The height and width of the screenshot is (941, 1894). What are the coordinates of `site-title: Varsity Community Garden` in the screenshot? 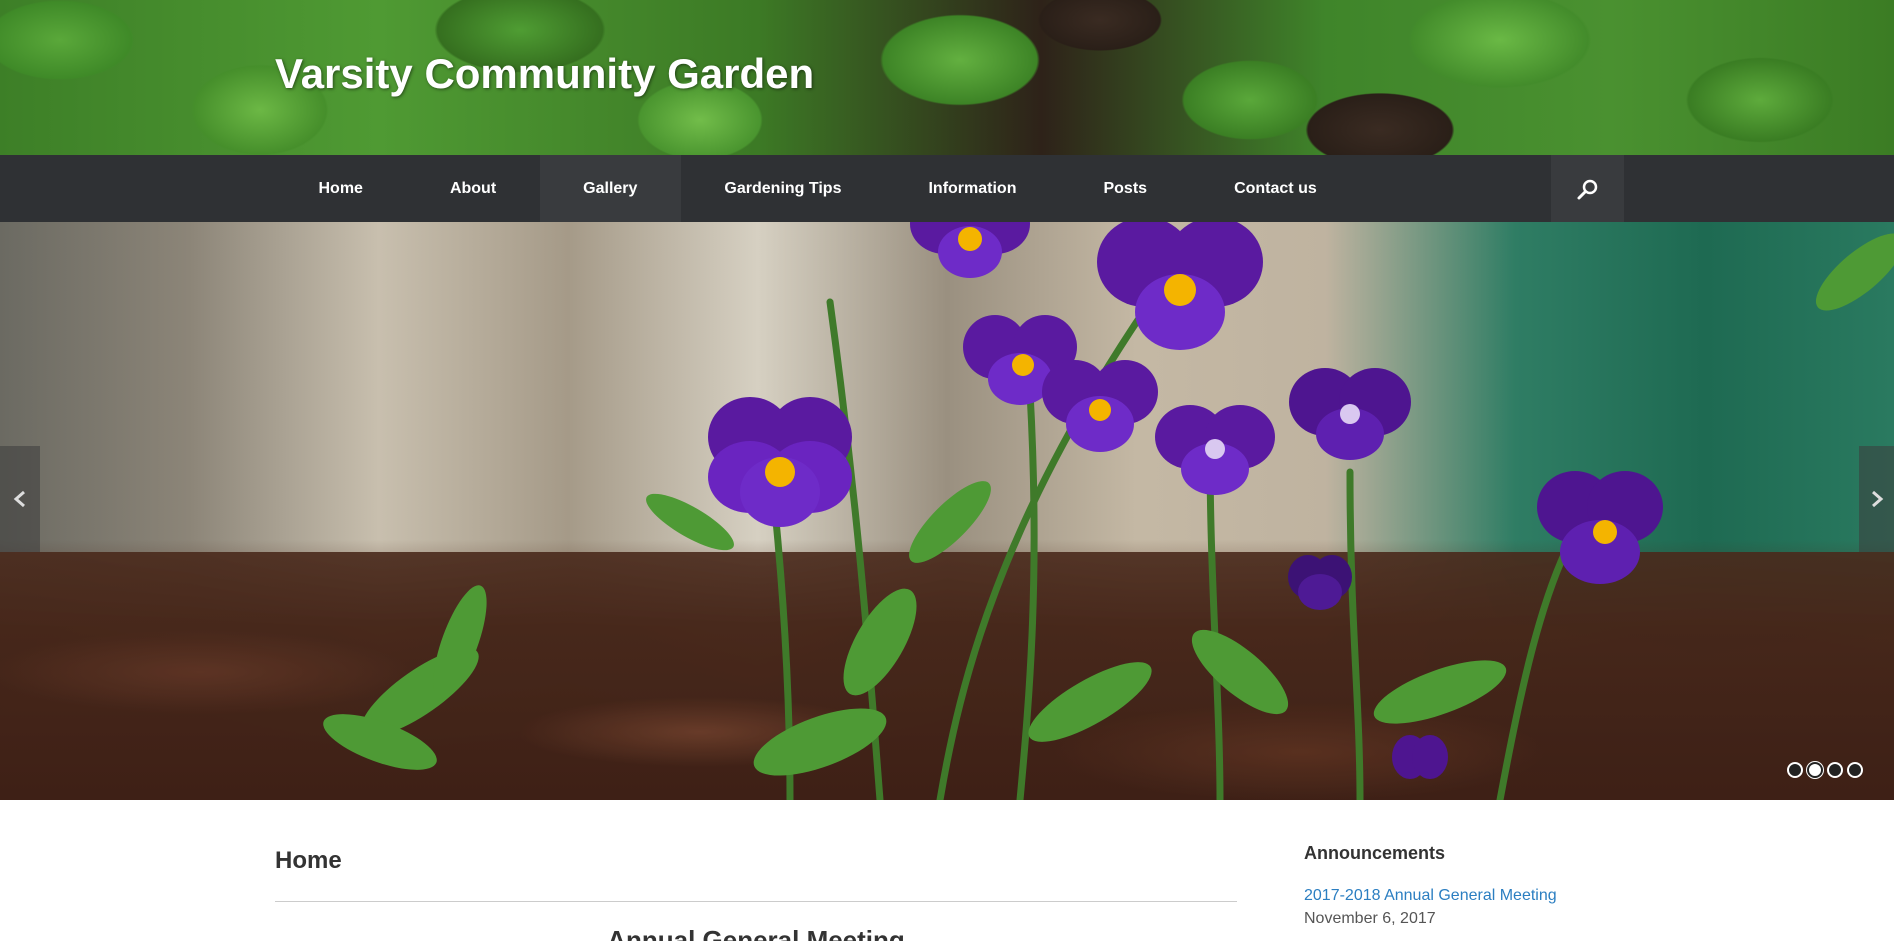 It's located at (544, 74).